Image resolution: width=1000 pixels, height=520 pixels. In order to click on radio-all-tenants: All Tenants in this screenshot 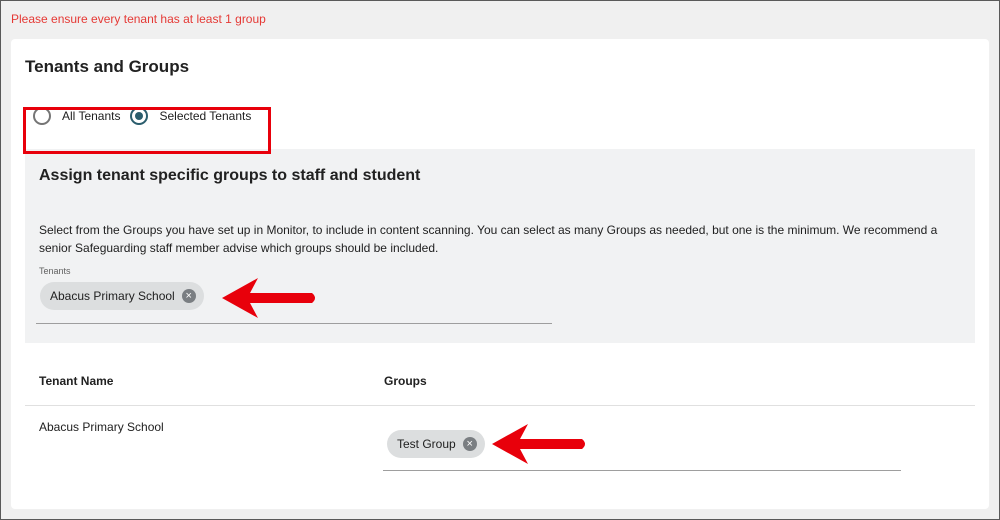, I will do `click(71, 116)`.